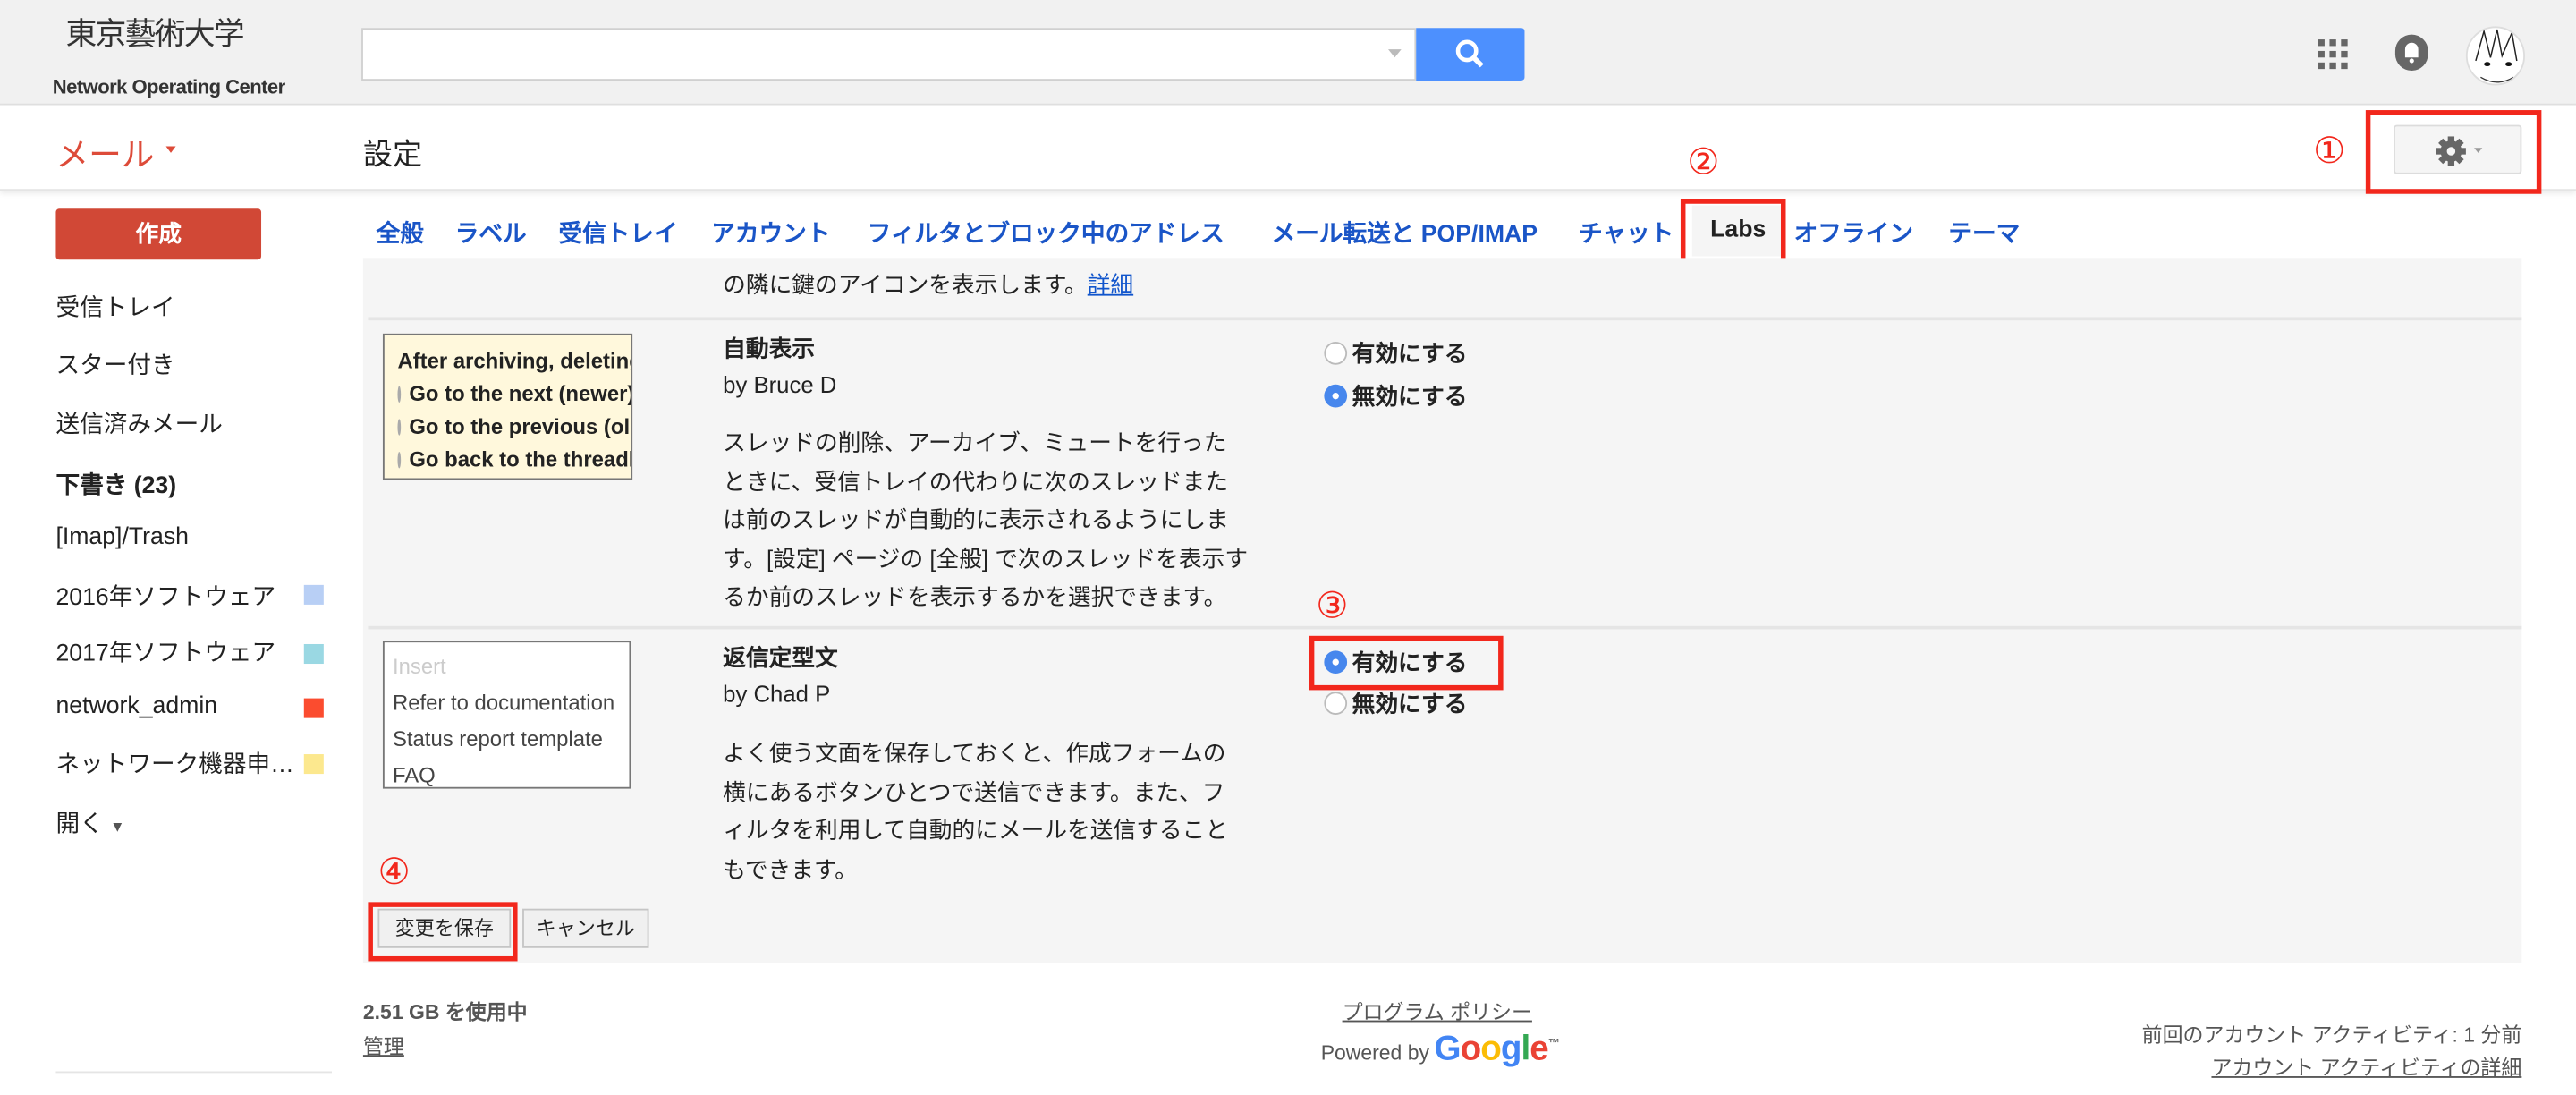  Describe the element at coordinates (2453, 152) in the screenshot. I see `annotation-box-settings` at that location.